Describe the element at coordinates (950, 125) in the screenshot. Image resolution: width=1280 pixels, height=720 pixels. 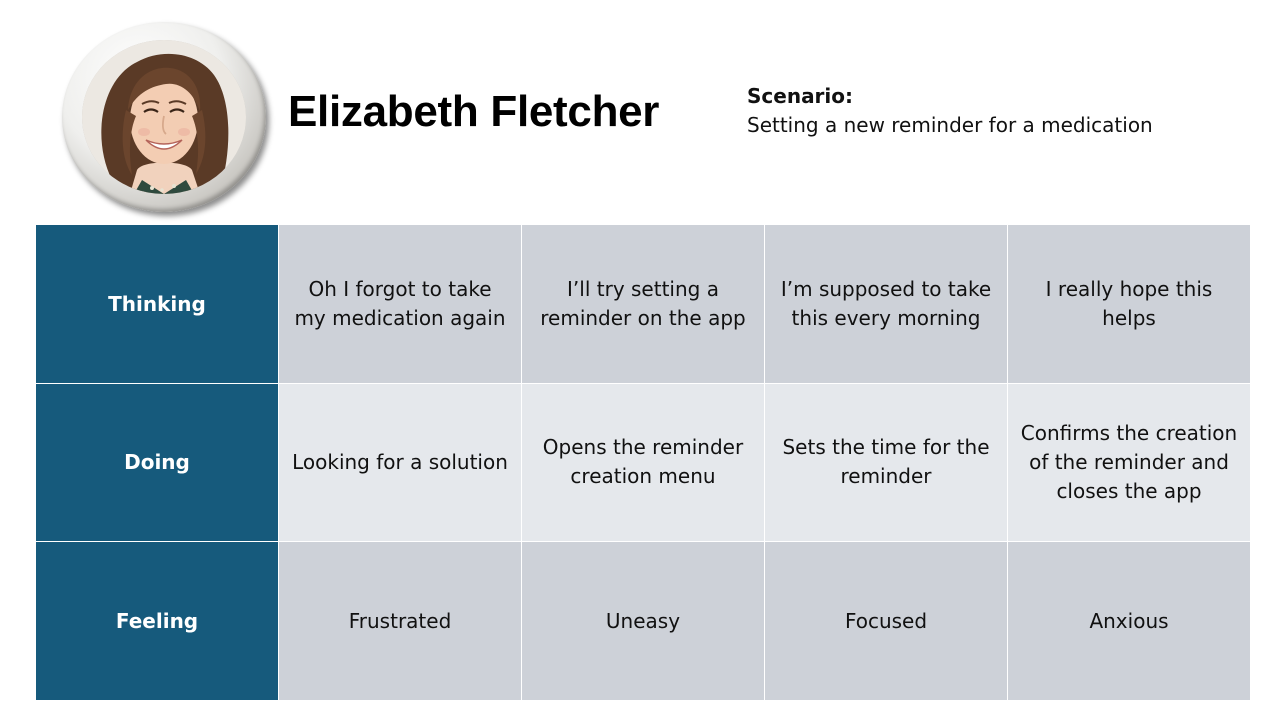
I see `scenario-text: Setting a new reminder for a medication` at that location.